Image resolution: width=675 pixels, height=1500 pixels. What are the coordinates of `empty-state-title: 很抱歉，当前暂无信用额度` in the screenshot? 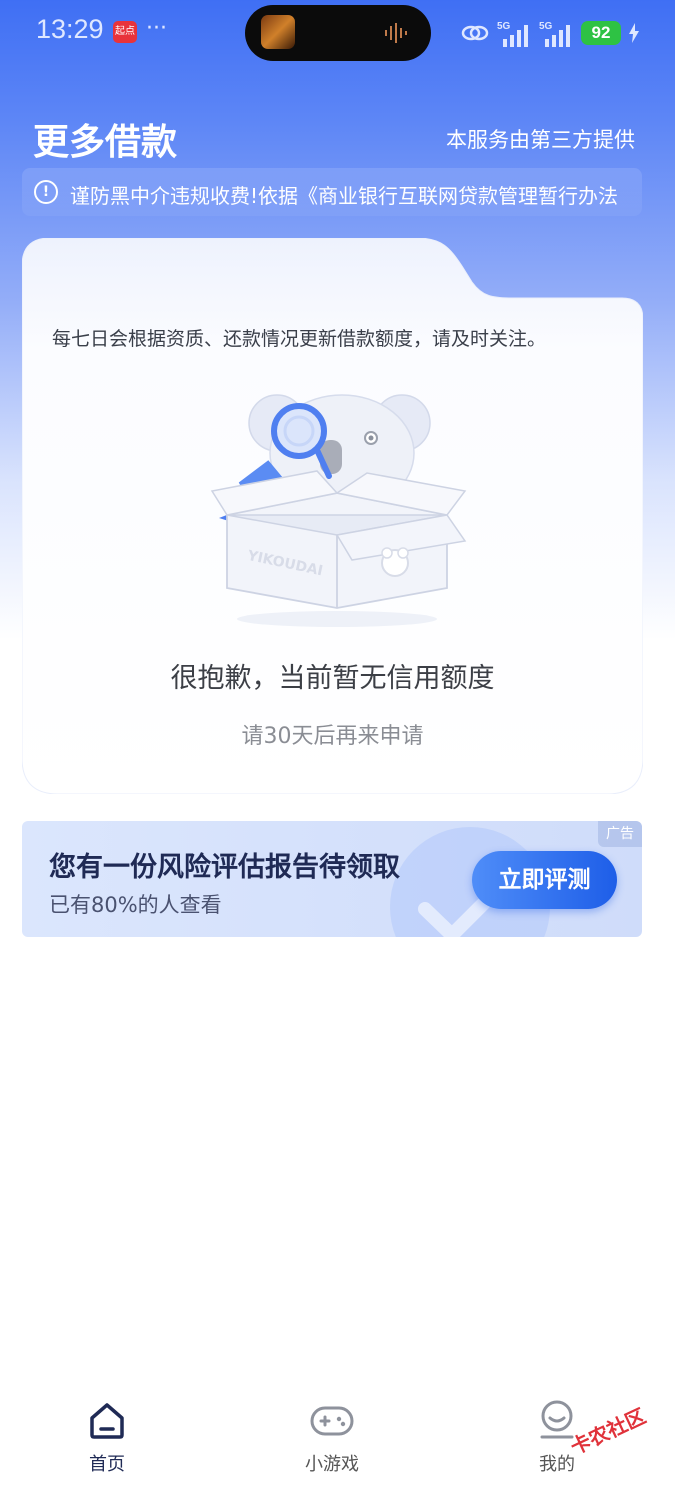 It's located at (332, 678).